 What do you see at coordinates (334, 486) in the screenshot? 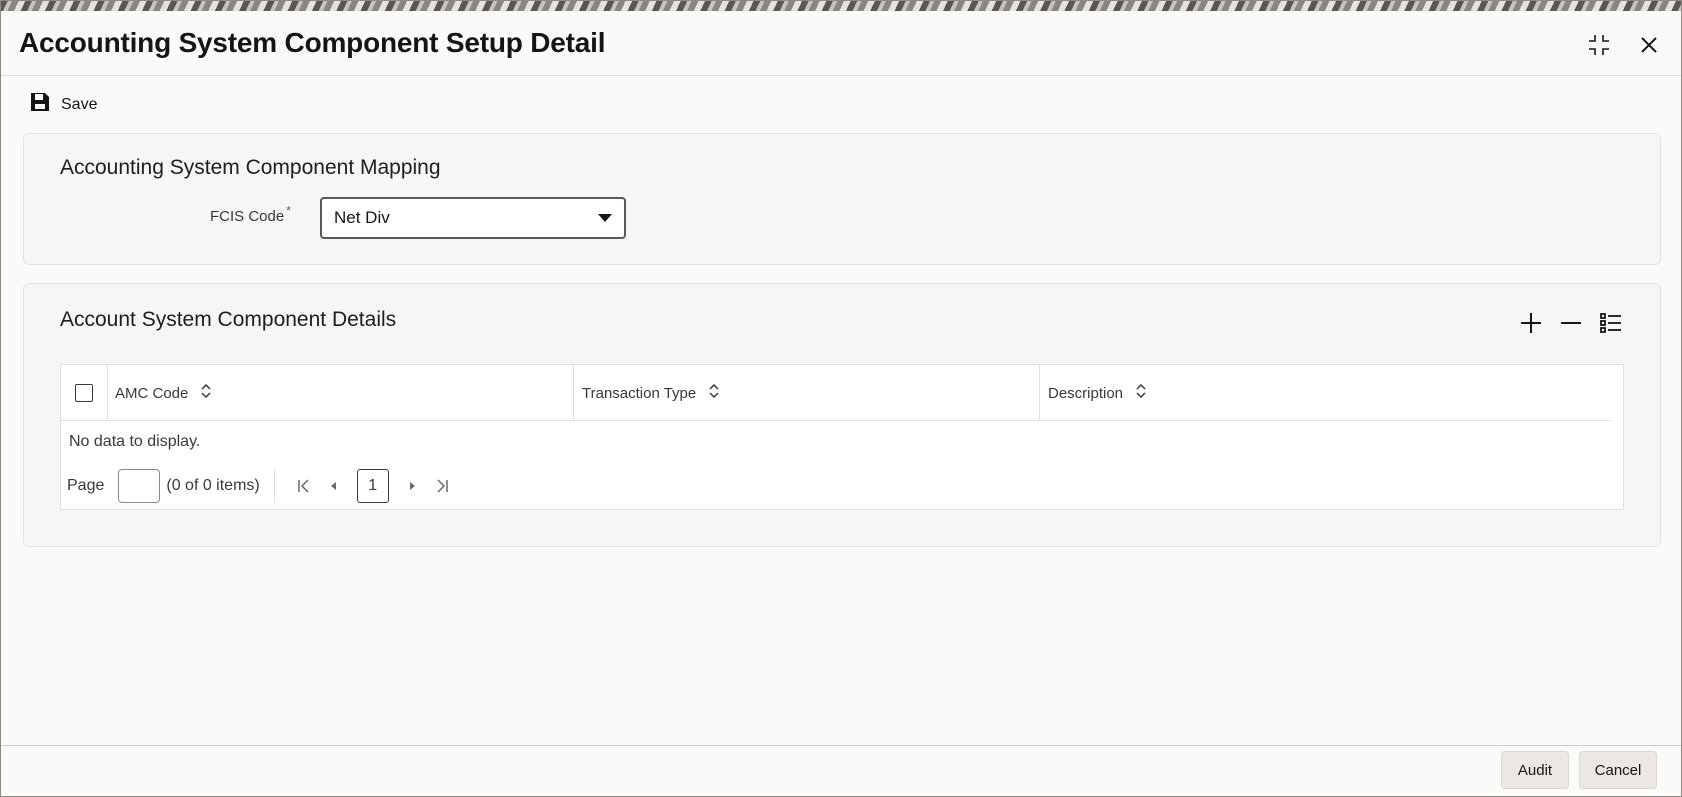
I see `previous-page-icon` at bounding box center [334, 486].